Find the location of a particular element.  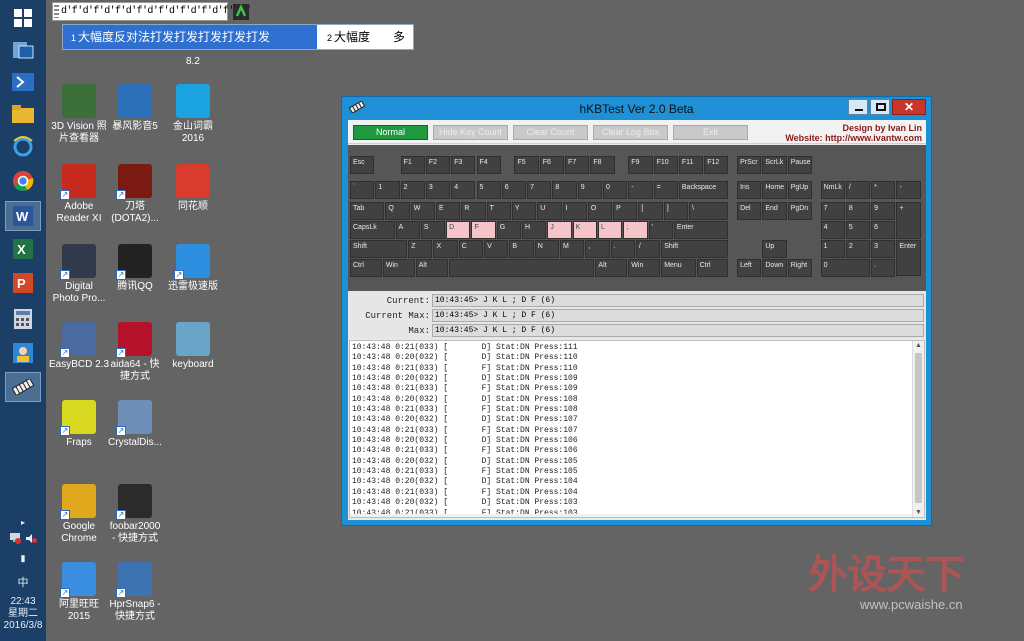

readout-max-label: Max: is located at coordinates (419, 331).